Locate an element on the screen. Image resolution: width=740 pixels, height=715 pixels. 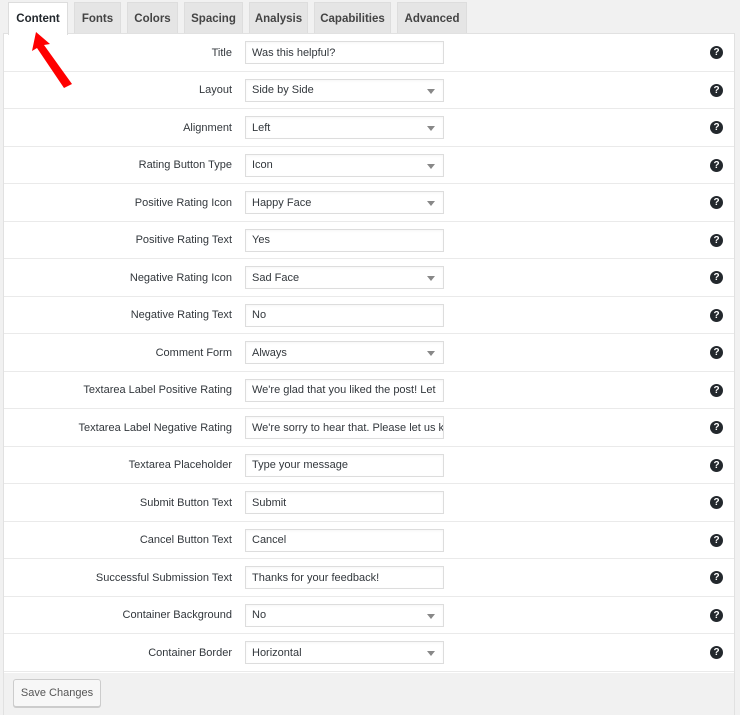
cancel-button-text-input: Cancel is located at coordinates (344, 540).